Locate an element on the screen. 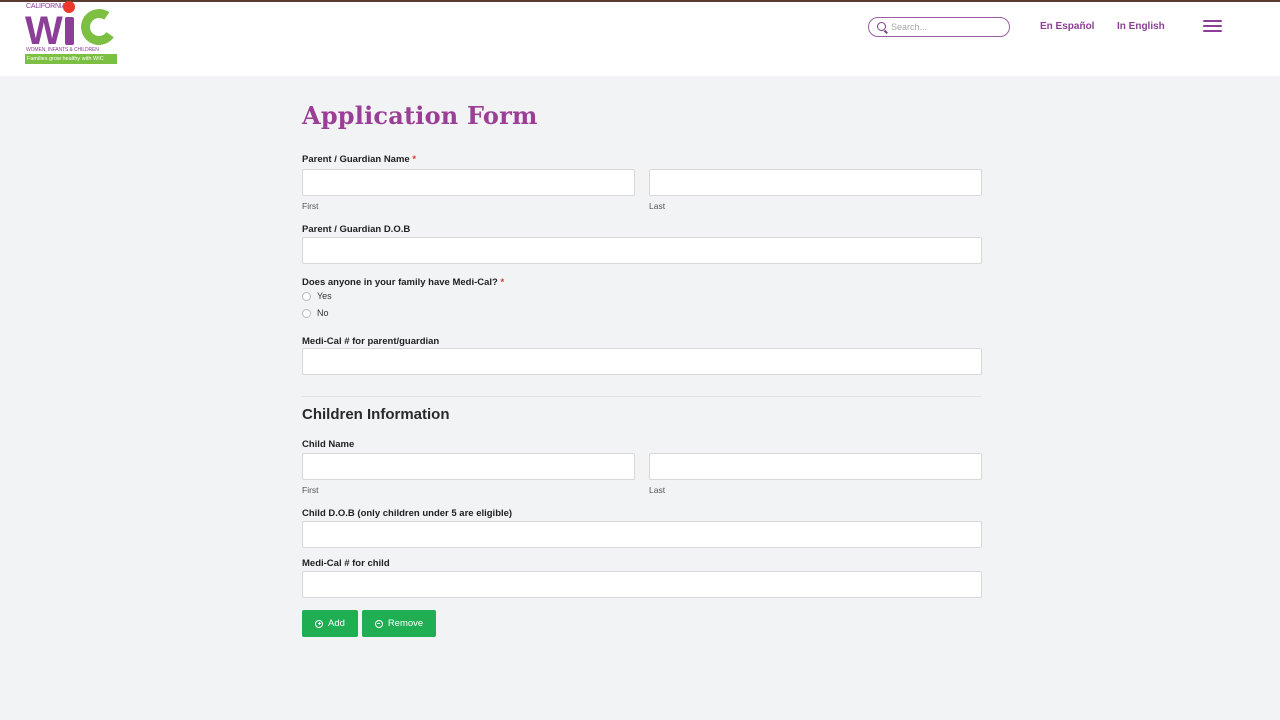  search-box is located at coordinates (939, 27).